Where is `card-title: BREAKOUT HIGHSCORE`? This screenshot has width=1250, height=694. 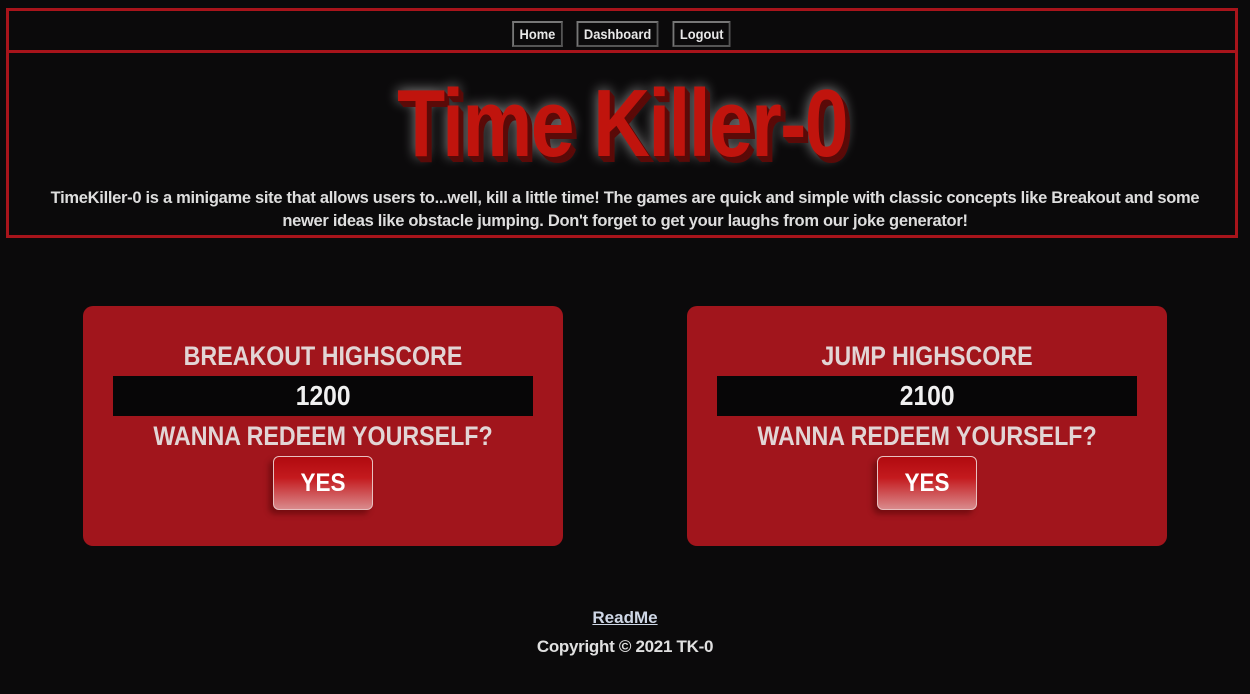 card-title: BREAKOUT HIGHSCORE is located at coordinates (323, 356).